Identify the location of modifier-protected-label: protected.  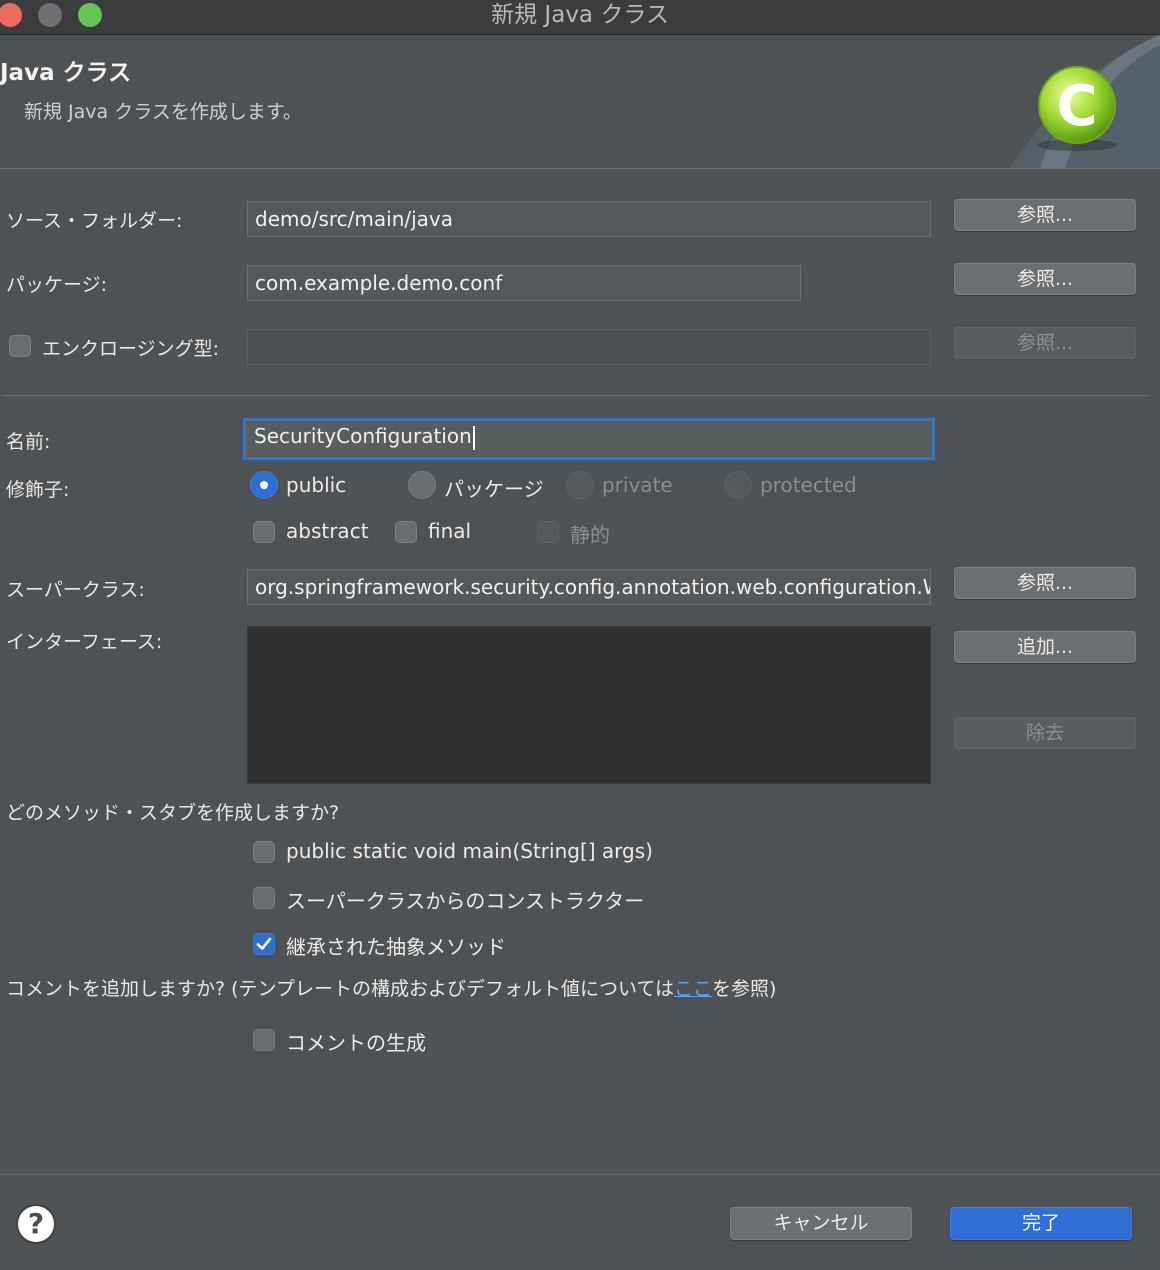
(808, 485).